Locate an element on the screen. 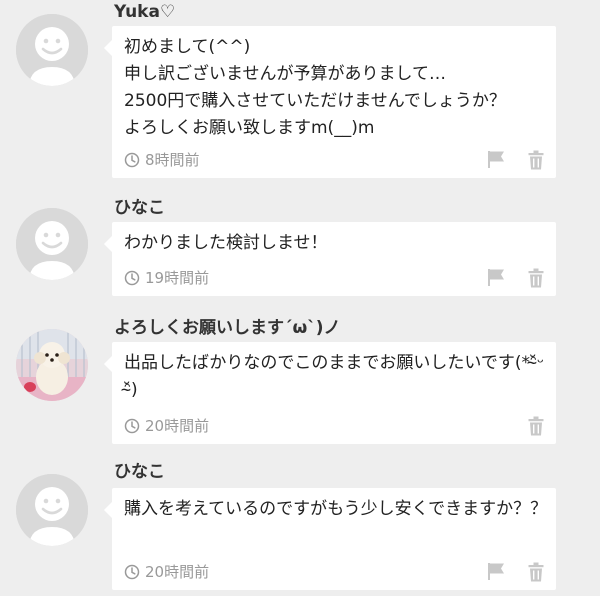  message-bubble: わかりました検討しませ！ 19時間前 is located at coordinates (330, 259).